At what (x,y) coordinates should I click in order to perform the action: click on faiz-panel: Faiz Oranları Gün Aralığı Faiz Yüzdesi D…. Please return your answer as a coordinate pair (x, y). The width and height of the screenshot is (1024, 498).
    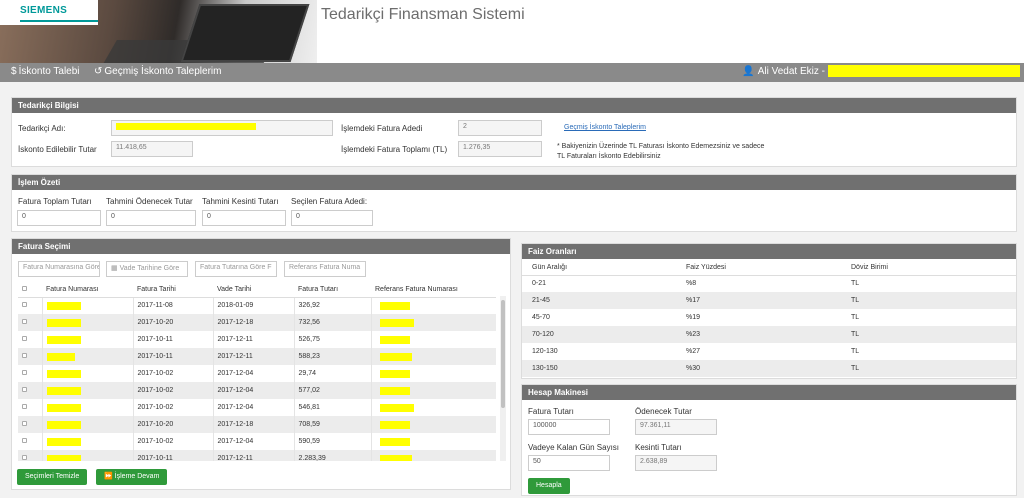
    Looking at the image, I should click on (769, 311).